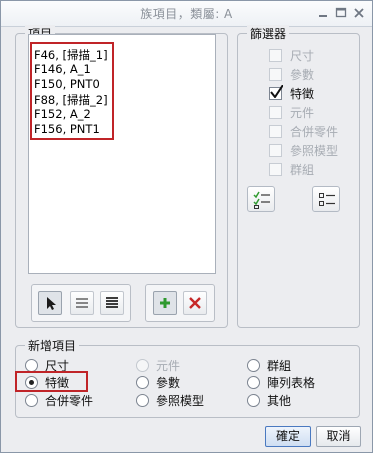 The width and height of the screenshot is (373, 453). I want to click on select-all-icon, so click(261, 200).